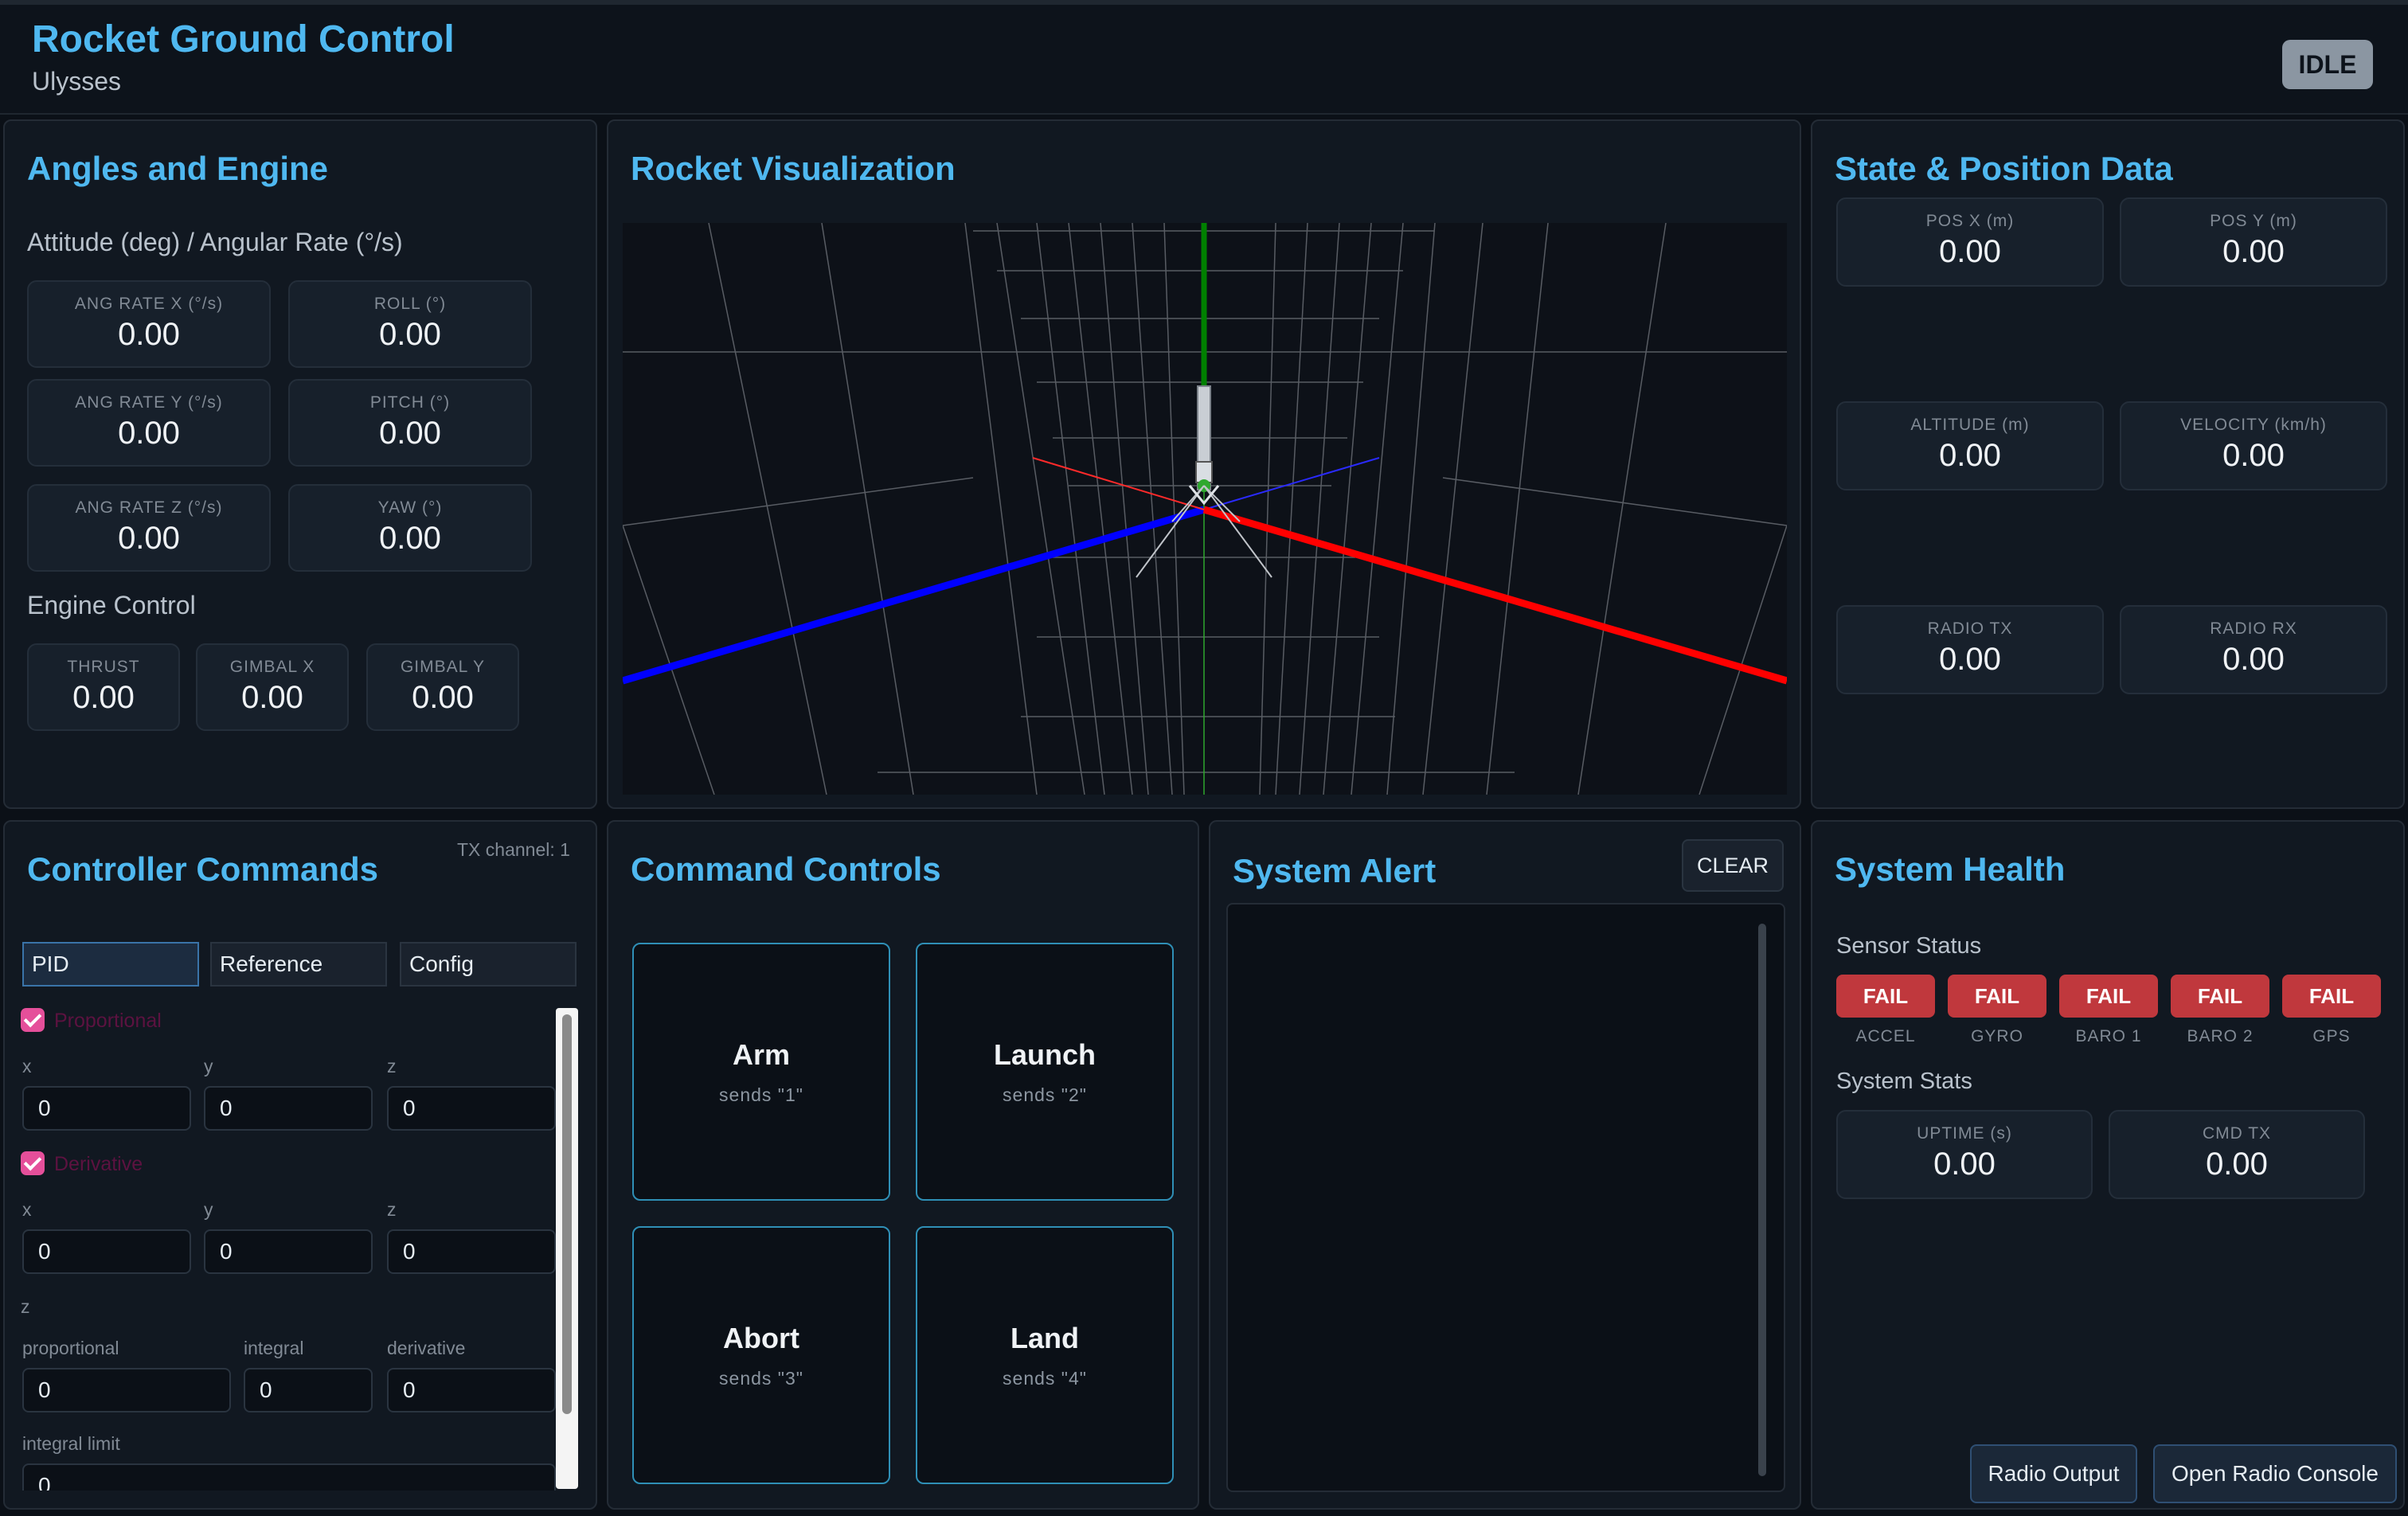 The height and width of the screenshot is (1516, 2408). Describe the element at coordinates (111, 605) in the screenshot. I see `engine-heading: Engine Control` at that location.